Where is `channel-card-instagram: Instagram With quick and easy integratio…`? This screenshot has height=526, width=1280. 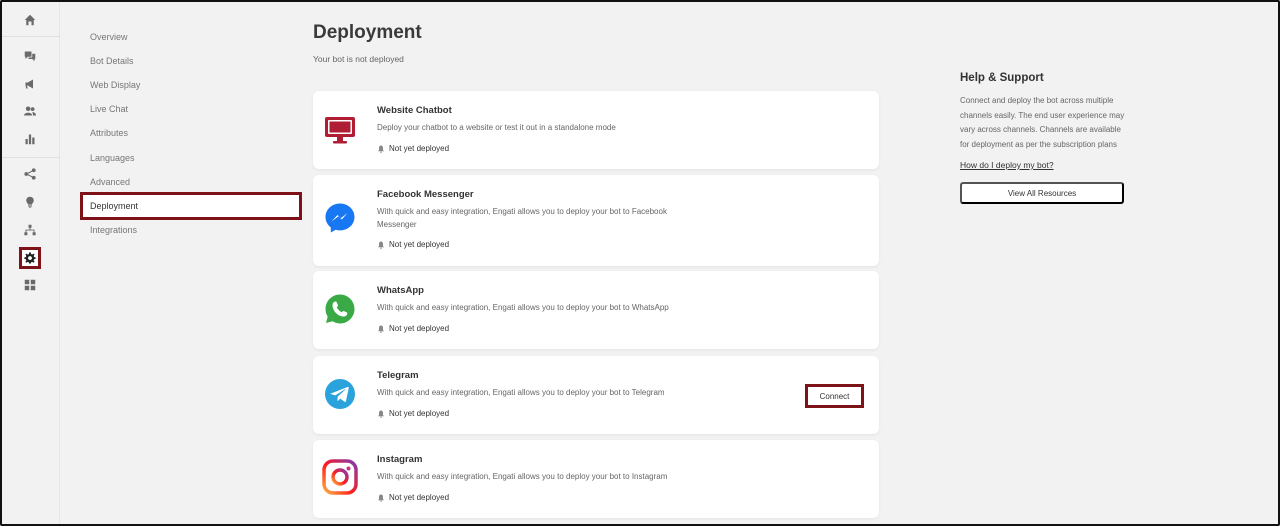 channel-card-instagram: Instagram With quick and easy integratio… is located at coordinates (596, 479).